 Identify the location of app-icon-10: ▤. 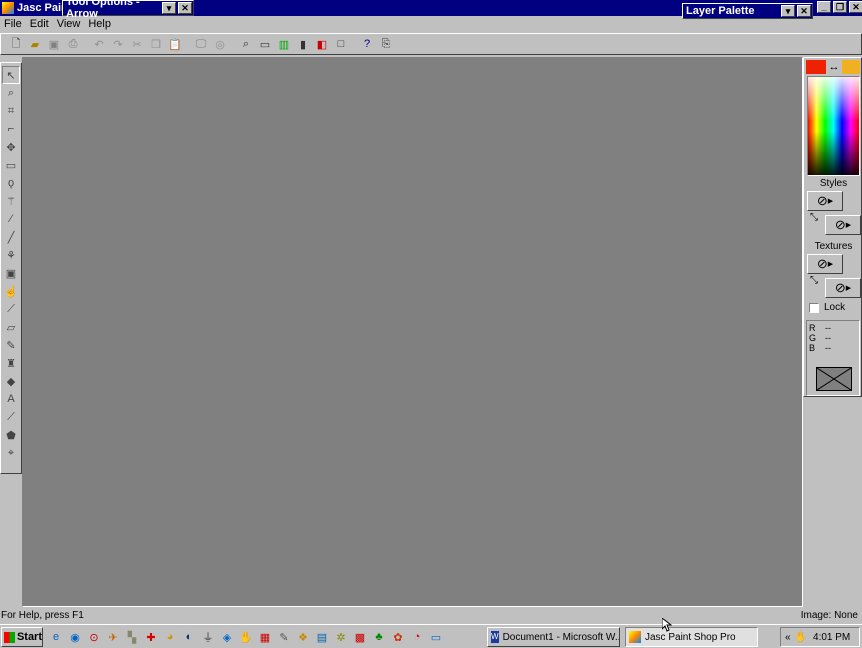
(322, 637).